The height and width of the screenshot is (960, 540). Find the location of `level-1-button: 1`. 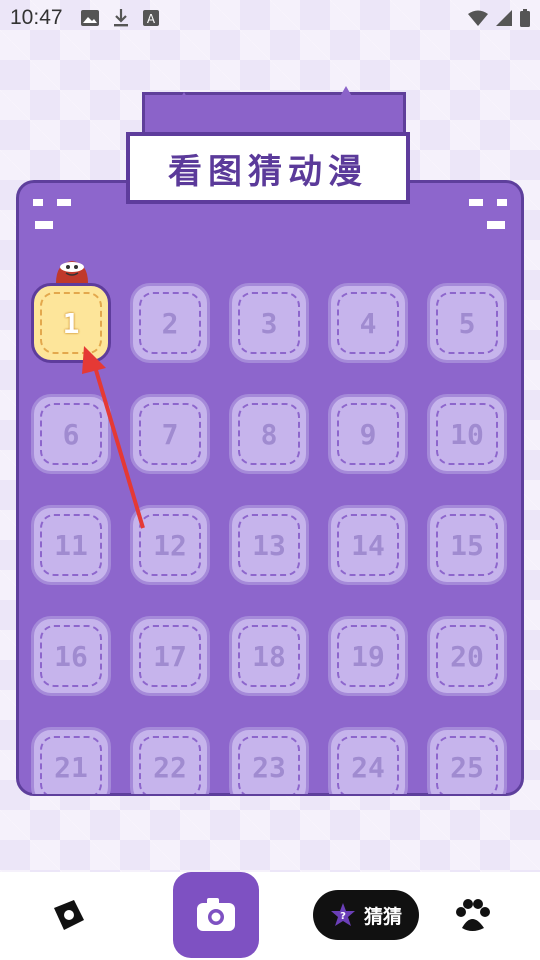

level-1-button: 1 is located at coordinates (71, 323).